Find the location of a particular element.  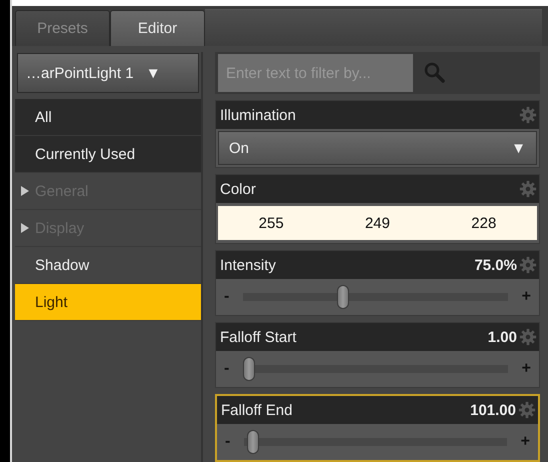

color-channel-value: 249 is located at coordinates (377, 223).